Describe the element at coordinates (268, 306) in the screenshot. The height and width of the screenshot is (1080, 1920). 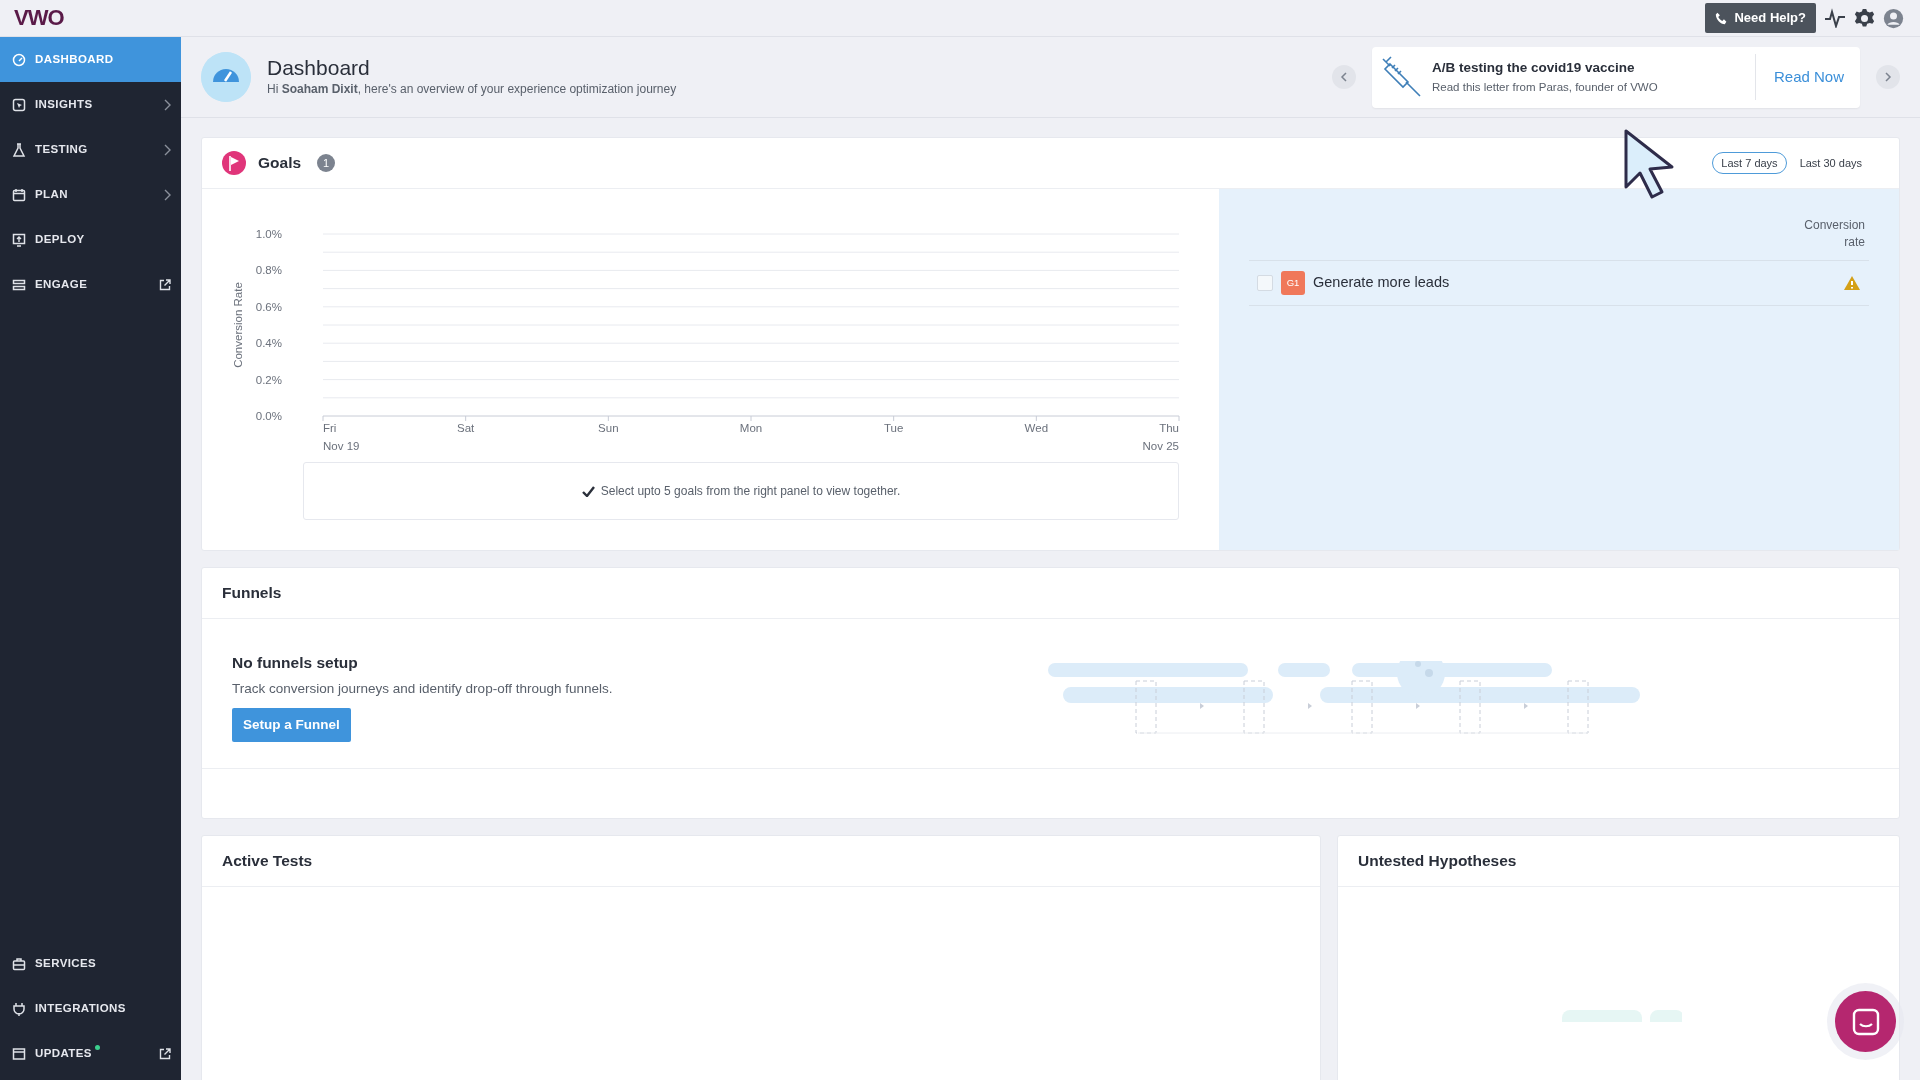
I see `y-tick-label: 0.6%` at that location.